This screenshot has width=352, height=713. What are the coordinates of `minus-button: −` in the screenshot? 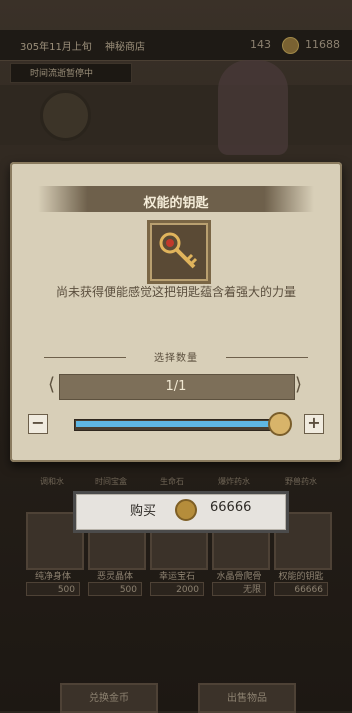 It's located at (38, 424).